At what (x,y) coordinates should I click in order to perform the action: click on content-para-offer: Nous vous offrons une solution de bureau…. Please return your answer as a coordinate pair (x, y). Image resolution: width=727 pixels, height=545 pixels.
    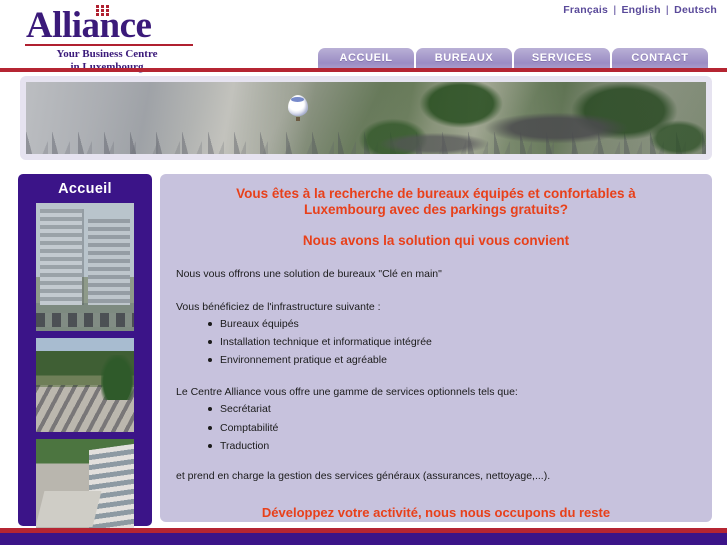
    Looking at the image, I should click on (309, 274).